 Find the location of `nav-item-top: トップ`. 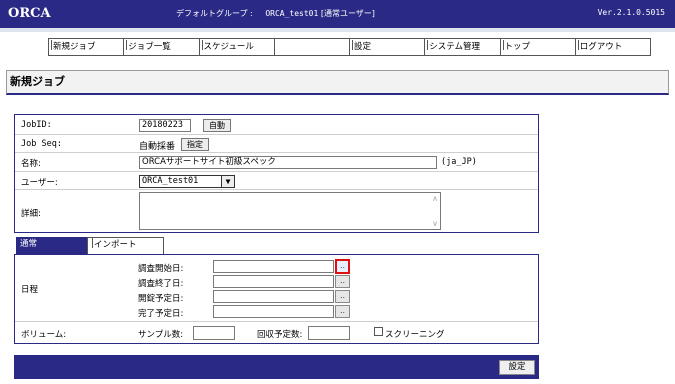

nav-item-top: トップ is located at coordinates (538, 47).